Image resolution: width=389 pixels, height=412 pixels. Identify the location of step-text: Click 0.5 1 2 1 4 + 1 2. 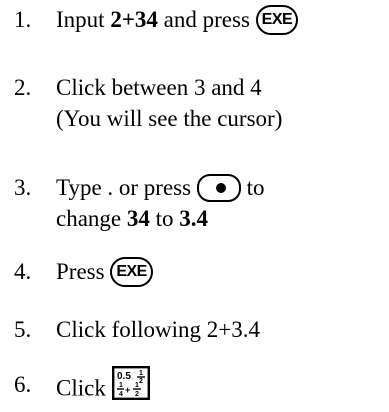
(103, 388).